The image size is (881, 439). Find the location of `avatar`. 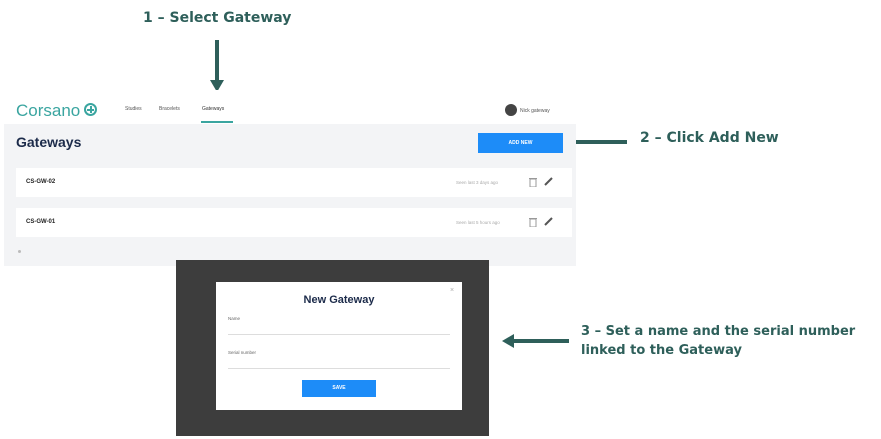

avatar is located at coordinates (511, 110).